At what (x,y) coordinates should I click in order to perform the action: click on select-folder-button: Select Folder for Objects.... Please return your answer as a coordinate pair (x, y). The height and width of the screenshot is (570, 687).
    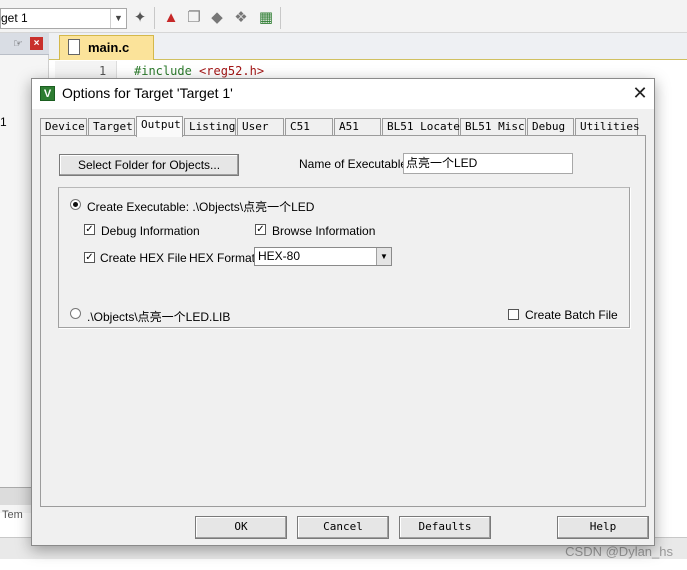
    Looking at the image, I should click on (149, 165).